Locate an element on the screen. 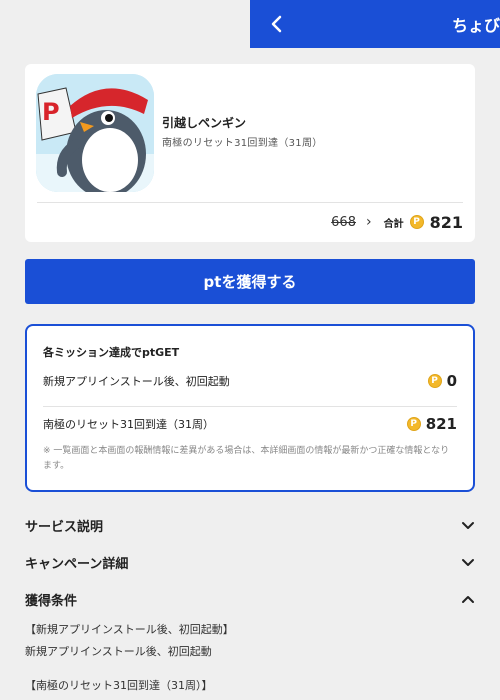 The image size is (500, 700). header-title: ちょび is located at coordinates (476, 25).